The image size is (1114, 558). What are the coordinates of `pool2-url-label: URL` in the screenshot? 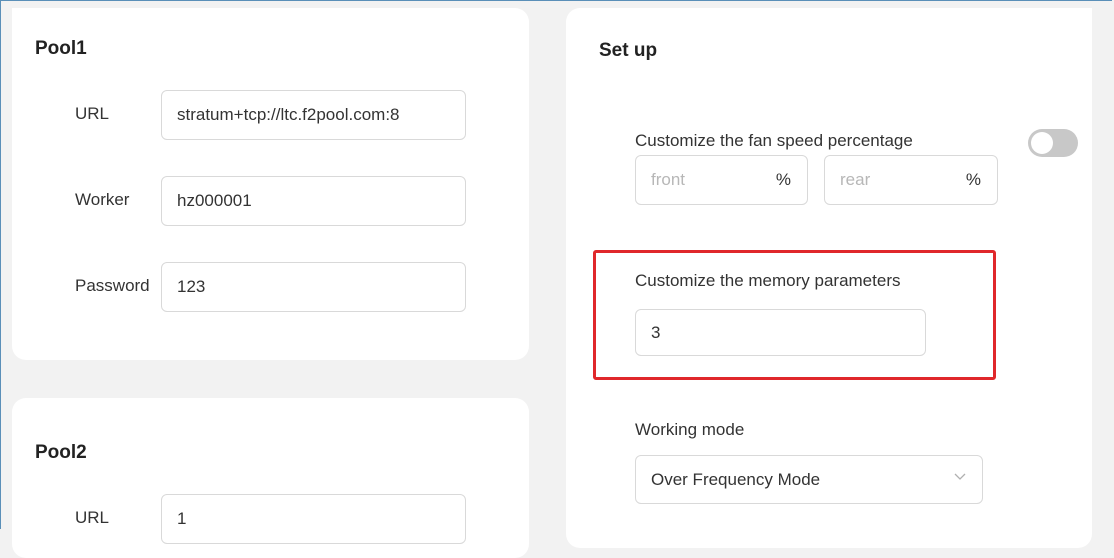 It's located at (92, 517).